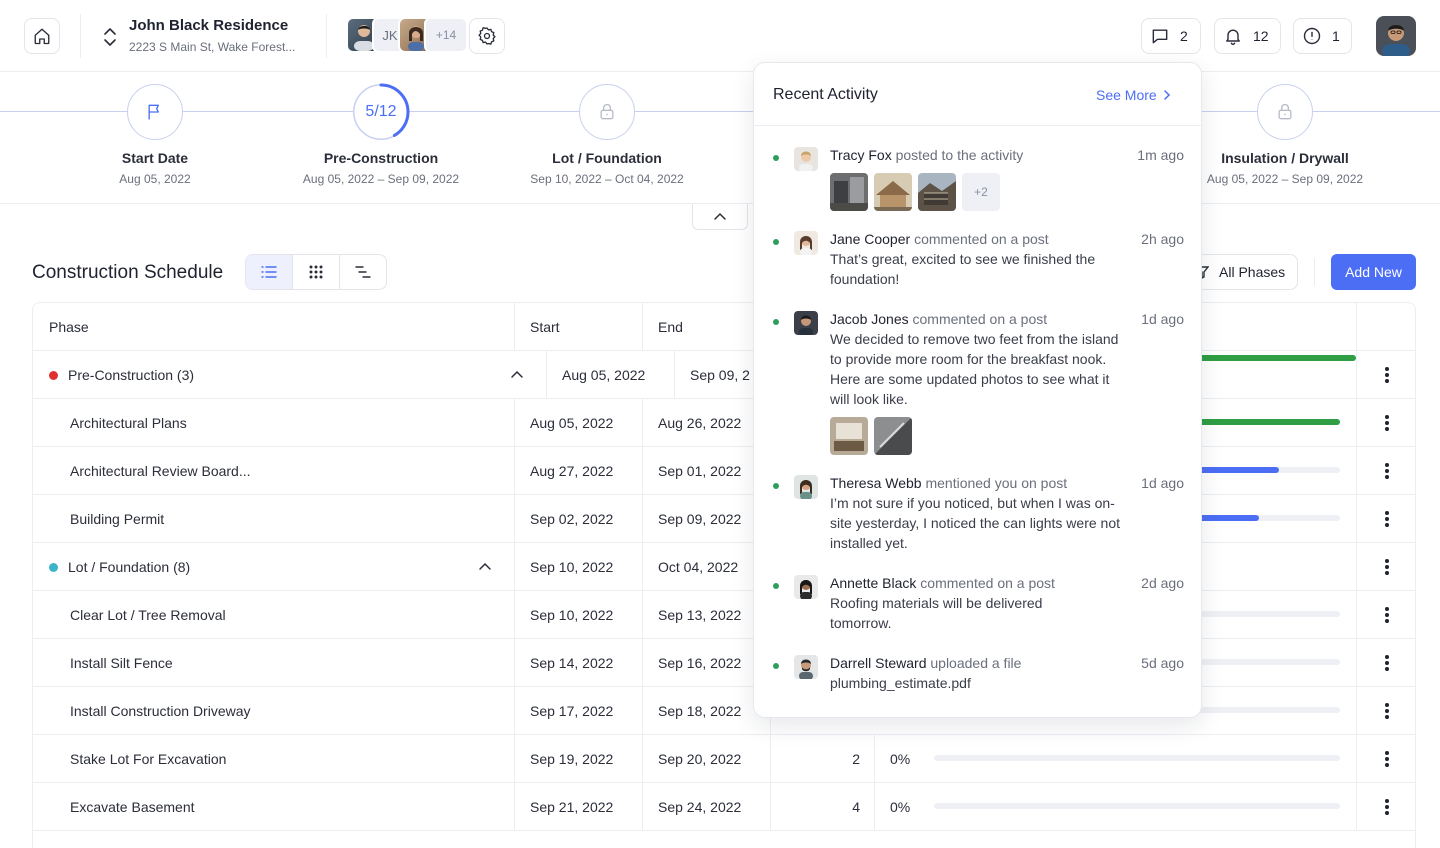  I want to click on home-button, so click(42, 36).